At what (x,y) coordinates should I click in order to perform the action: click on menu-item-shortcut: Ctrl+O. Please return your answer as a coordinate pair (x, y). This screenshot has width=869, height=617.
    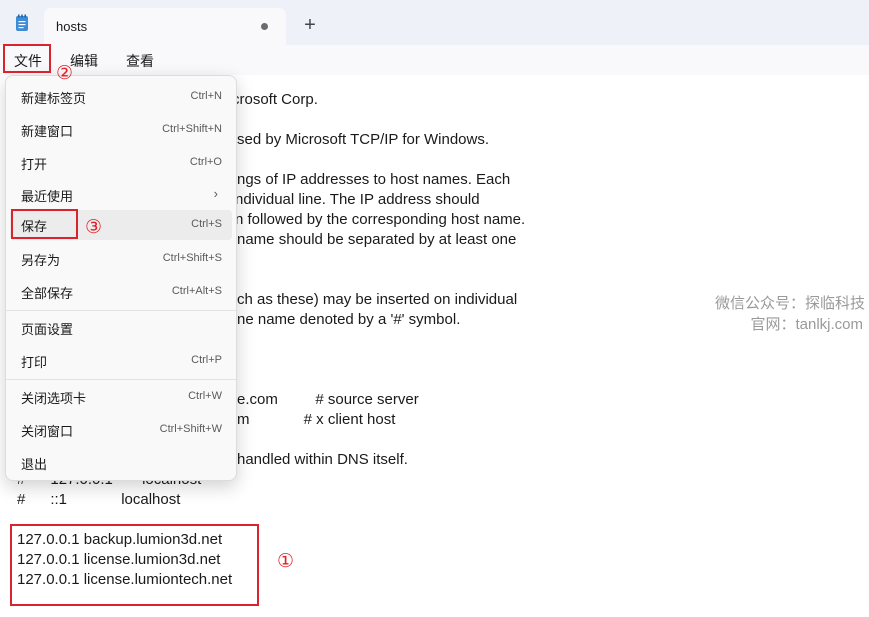
    Looking at the image, I should click on (205, 162).